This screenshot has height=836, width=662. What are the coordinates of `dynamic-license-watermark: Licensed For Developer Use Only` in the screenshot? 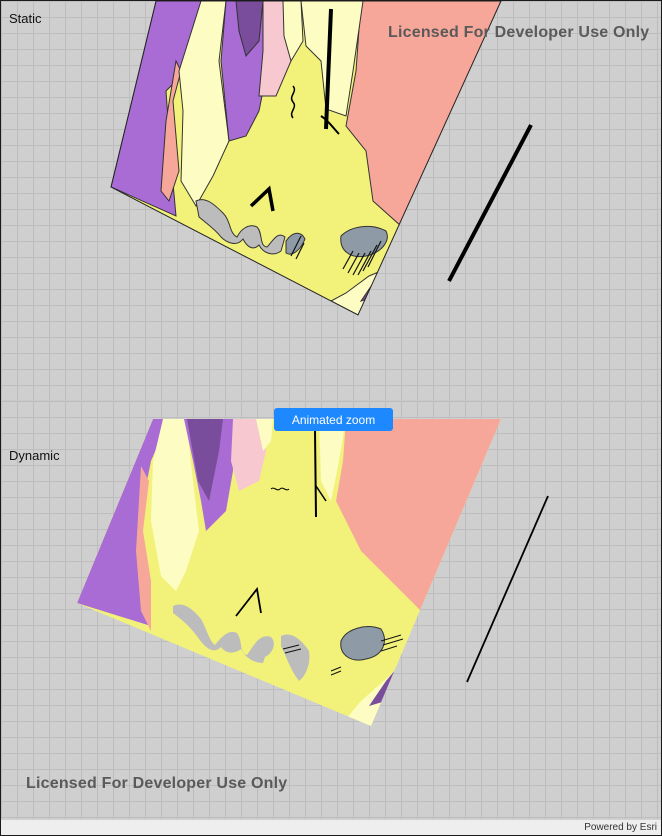 It's located at (157, 783).